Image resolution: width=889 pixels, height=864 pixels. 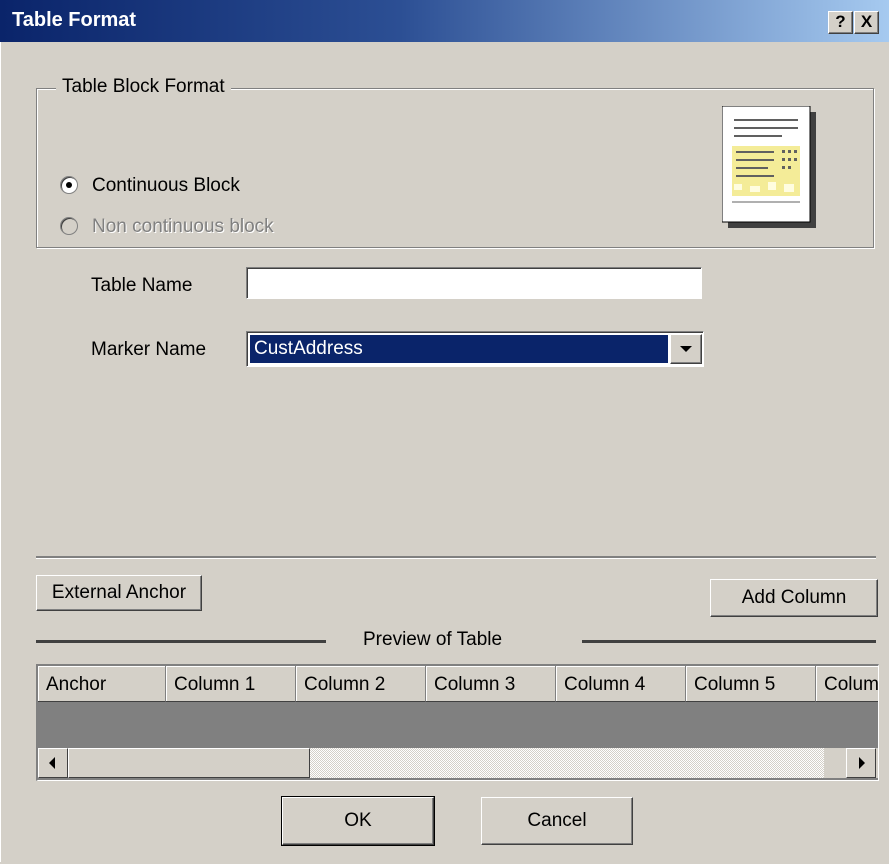 What do you see at coordinates (751, 684) in the screenshot?
I see `column-header: Column 5` at bounding box center [751, 684].